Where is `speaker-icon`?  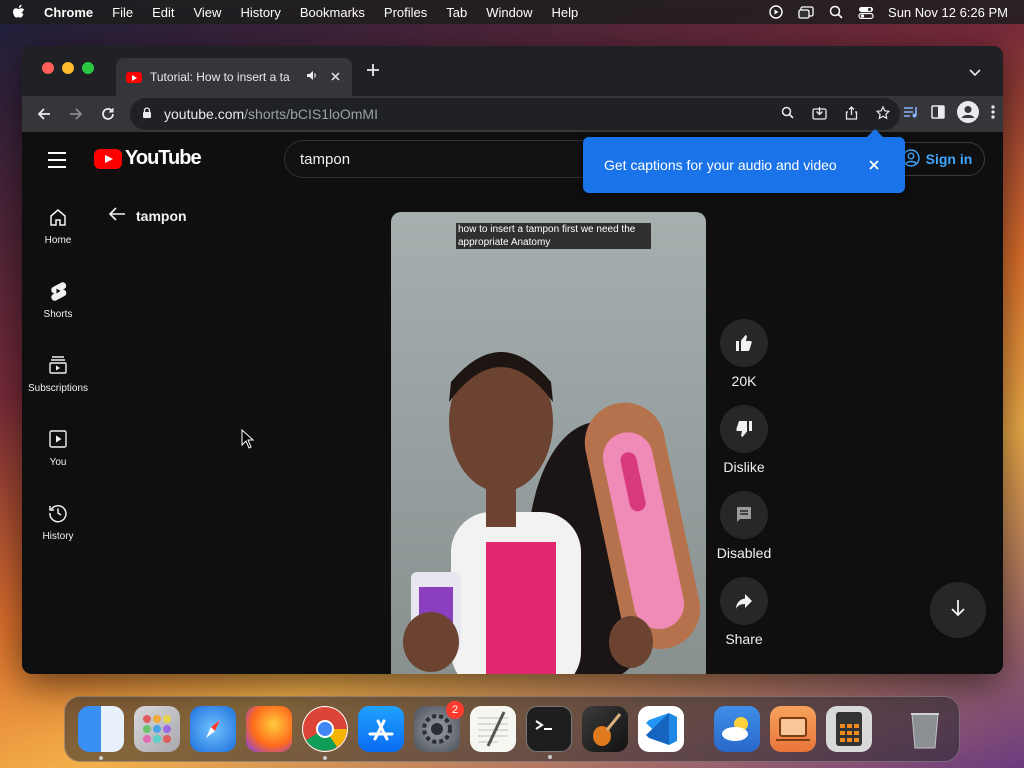
speaker-icon is located at coordinates (313, 77).